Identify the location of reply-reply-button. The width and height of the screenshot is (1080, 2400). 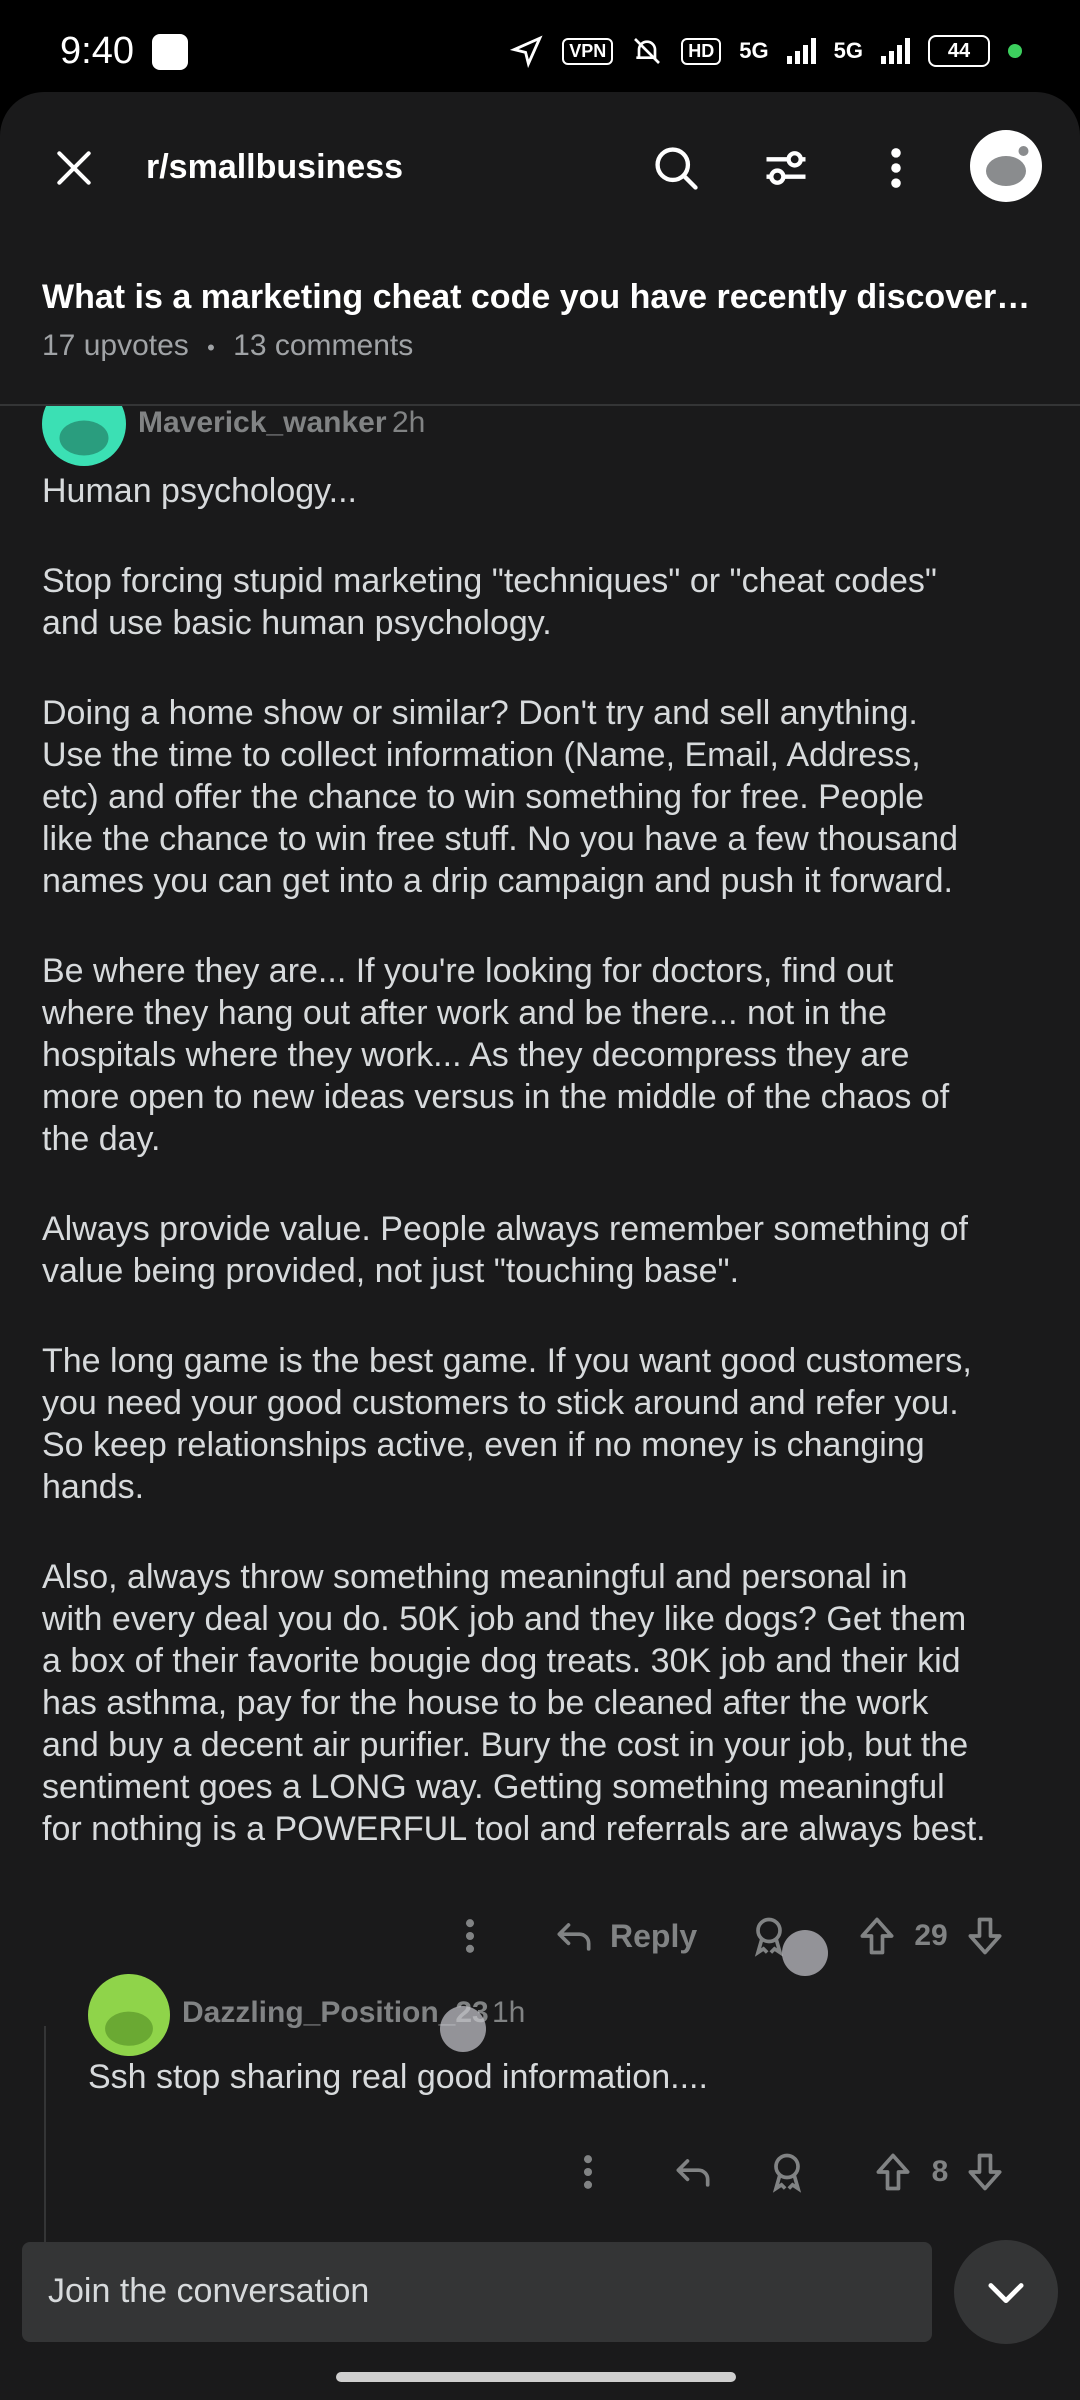
(693, 2172).